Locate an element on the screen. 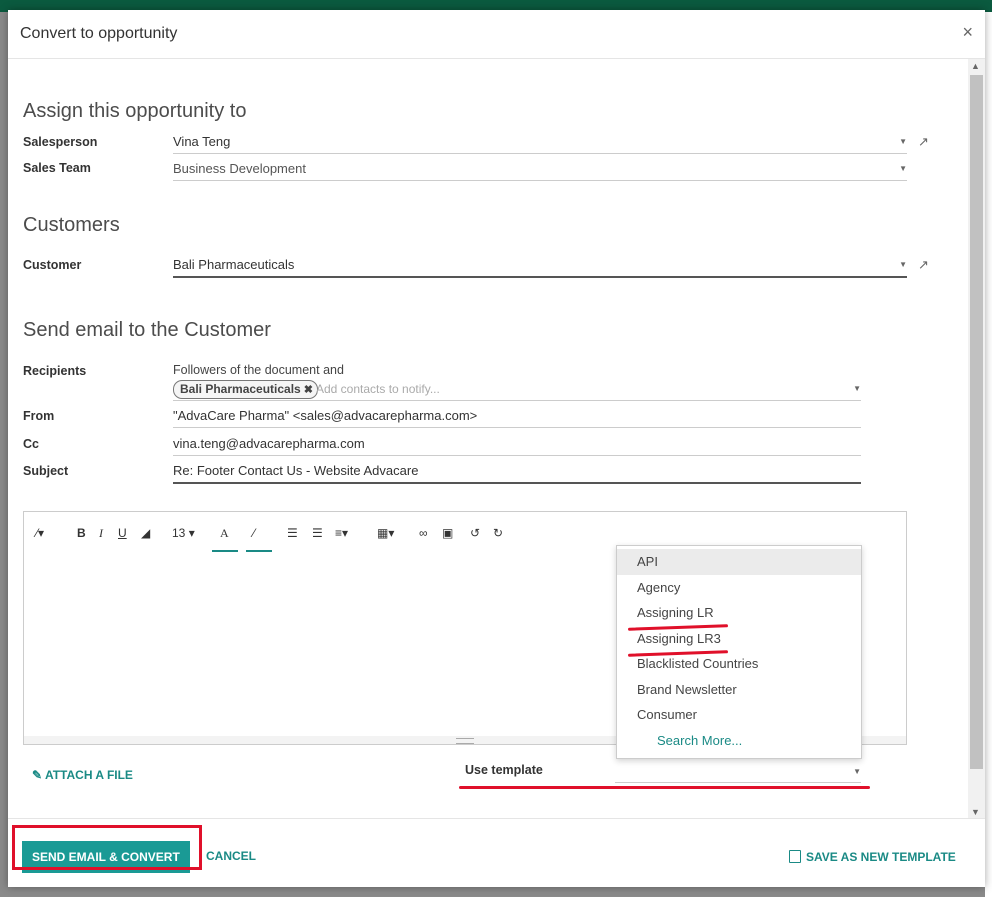  customer-label: Customer is located at coordinates (52, 265).